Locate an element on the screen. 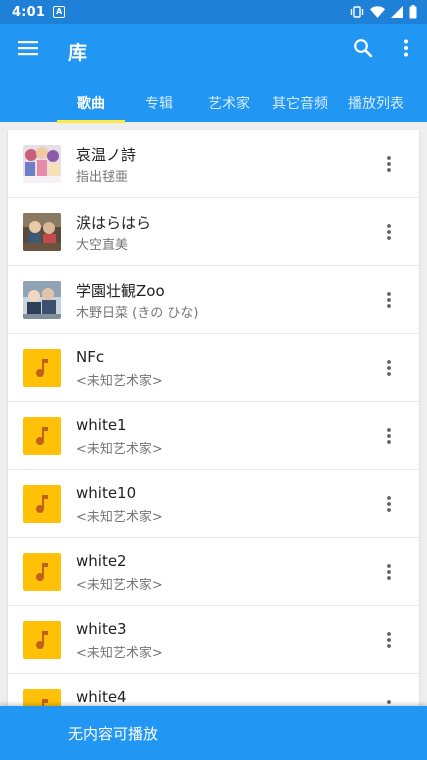 This screenshot has width=427, height=760. tab-playlists: 播放列表 is located at coordinates (376, 103).